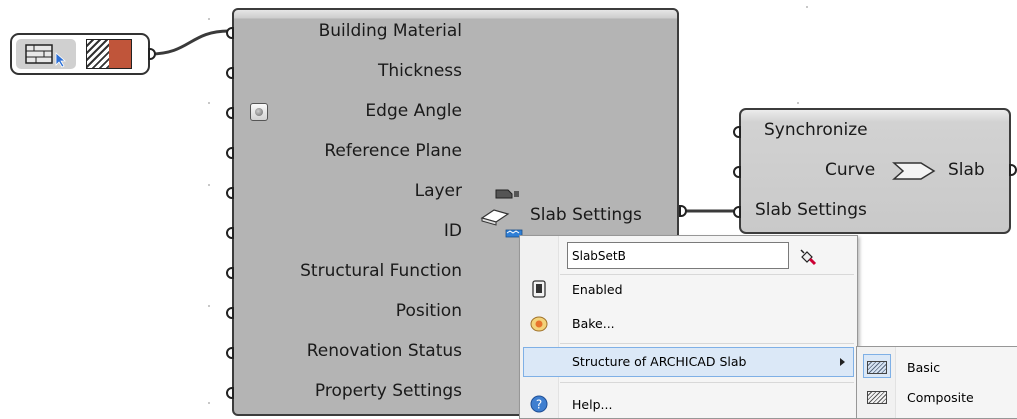 This screenshot has width=1017, height=419. Describe the element at coordinates (393, 151) in the screenshot. I see `input-reference-plane: Reference Plane` at that location.